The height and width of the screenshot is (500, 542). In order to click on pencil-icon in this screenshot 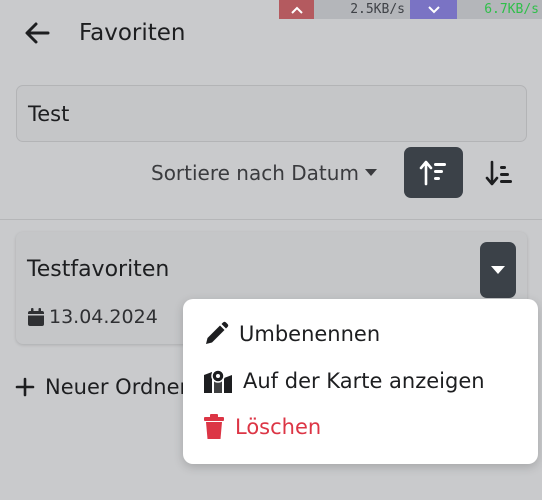, I will do `click(217, 332)`.